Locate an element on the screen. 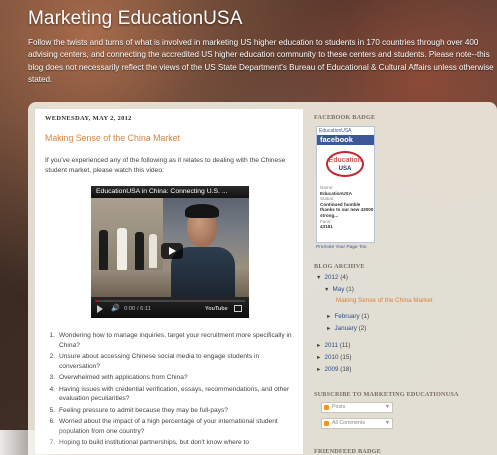 Image resolution: width=497 pixels, height=455 pixels. play-control-icon is located at coordinates (100, 309).